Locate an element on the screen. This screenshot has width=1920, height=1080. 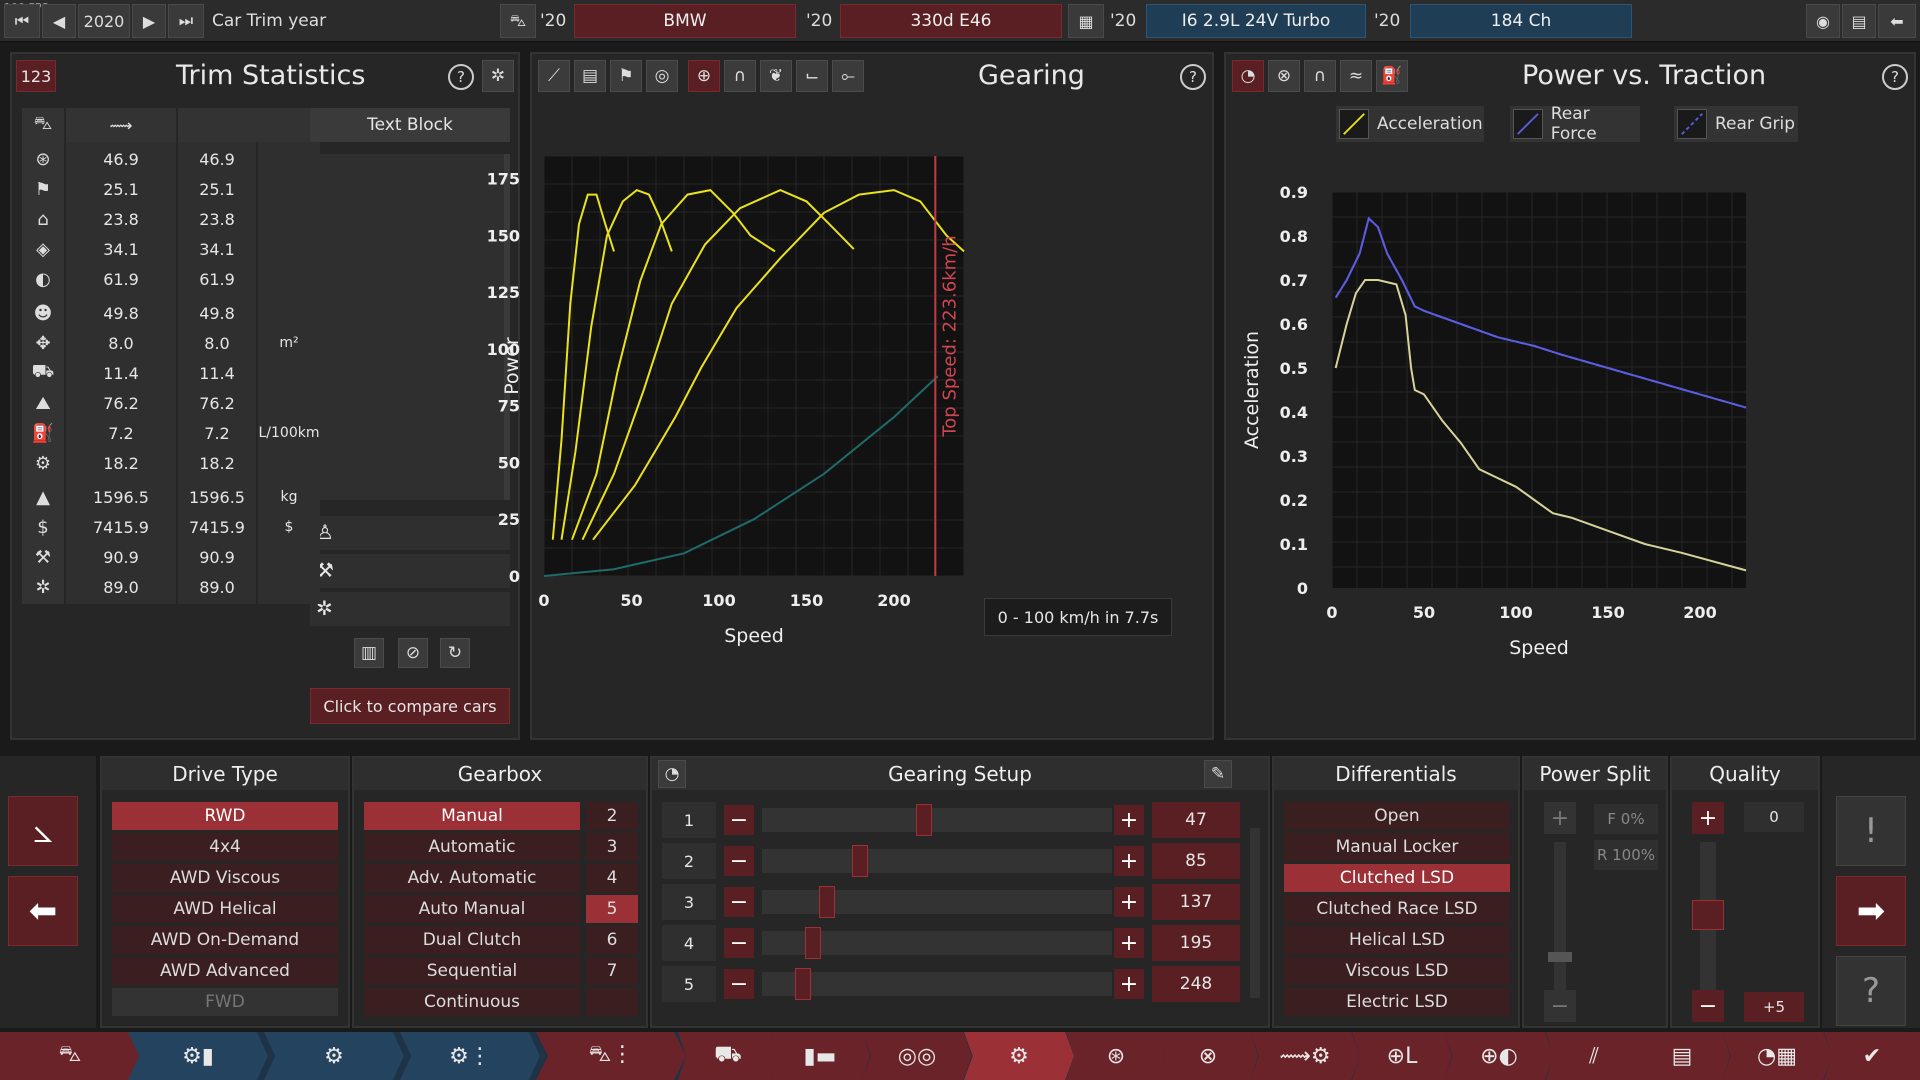
drive-type-option: AWD Advanced is located at coordinates (225, 971).